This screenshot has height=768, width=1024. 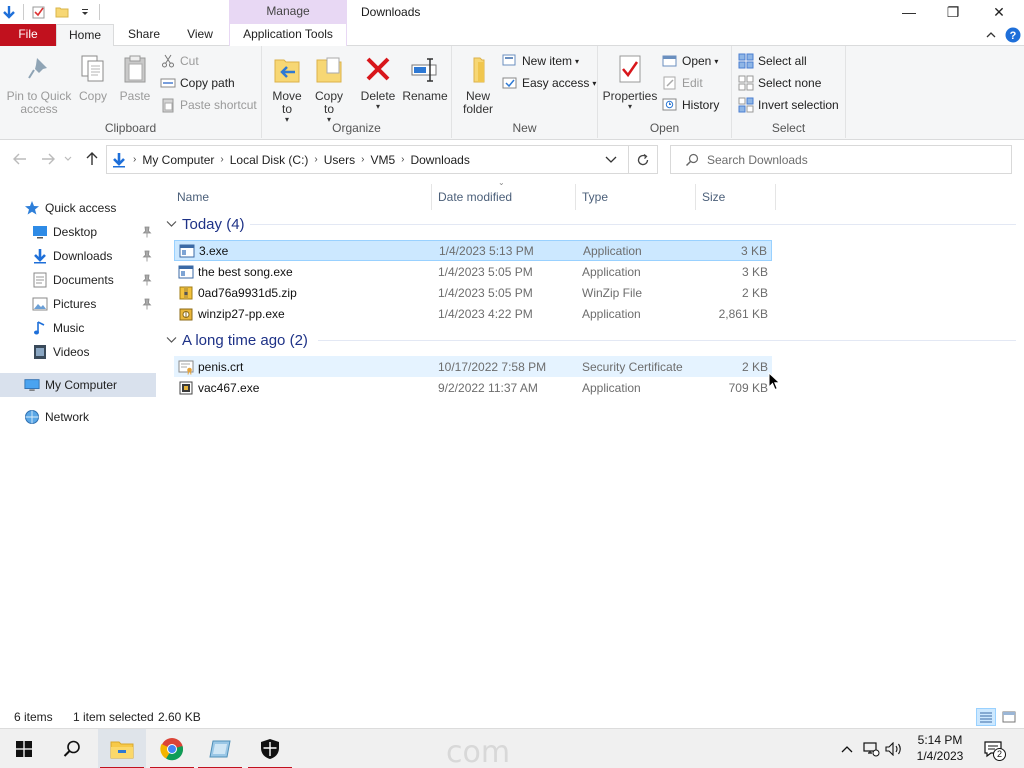 I want to click on breadcrumb-users: Users, so click(x=339, y=160).